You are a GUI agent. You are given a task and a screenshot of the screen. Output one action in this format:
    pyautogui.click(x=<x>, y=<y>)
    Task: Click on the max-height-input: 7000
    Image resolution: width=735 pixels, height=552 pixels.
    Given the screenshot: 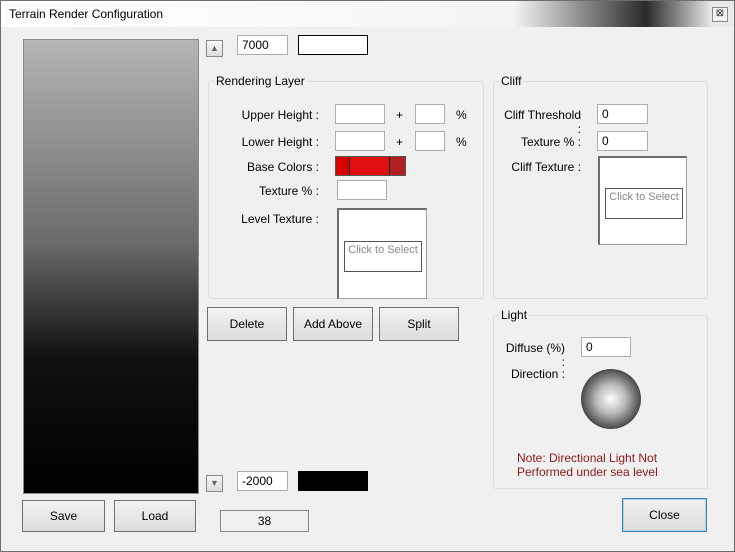 What is the action you would take?
    pyautogui.click(x=262, y=45)
    